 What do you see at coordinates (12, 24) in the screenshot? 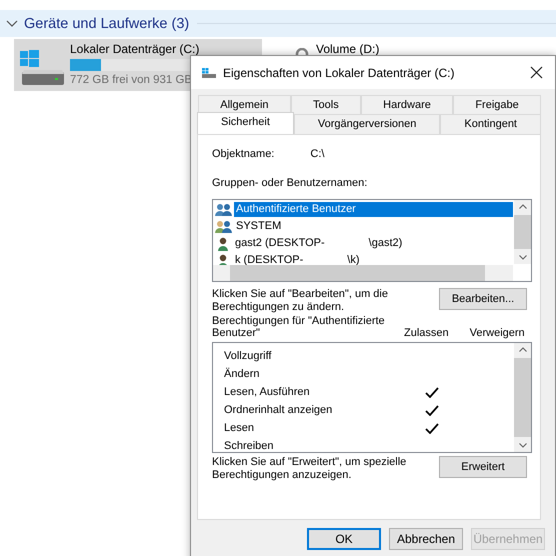
I see `chevron-icon` at bounding box center [12, 24].